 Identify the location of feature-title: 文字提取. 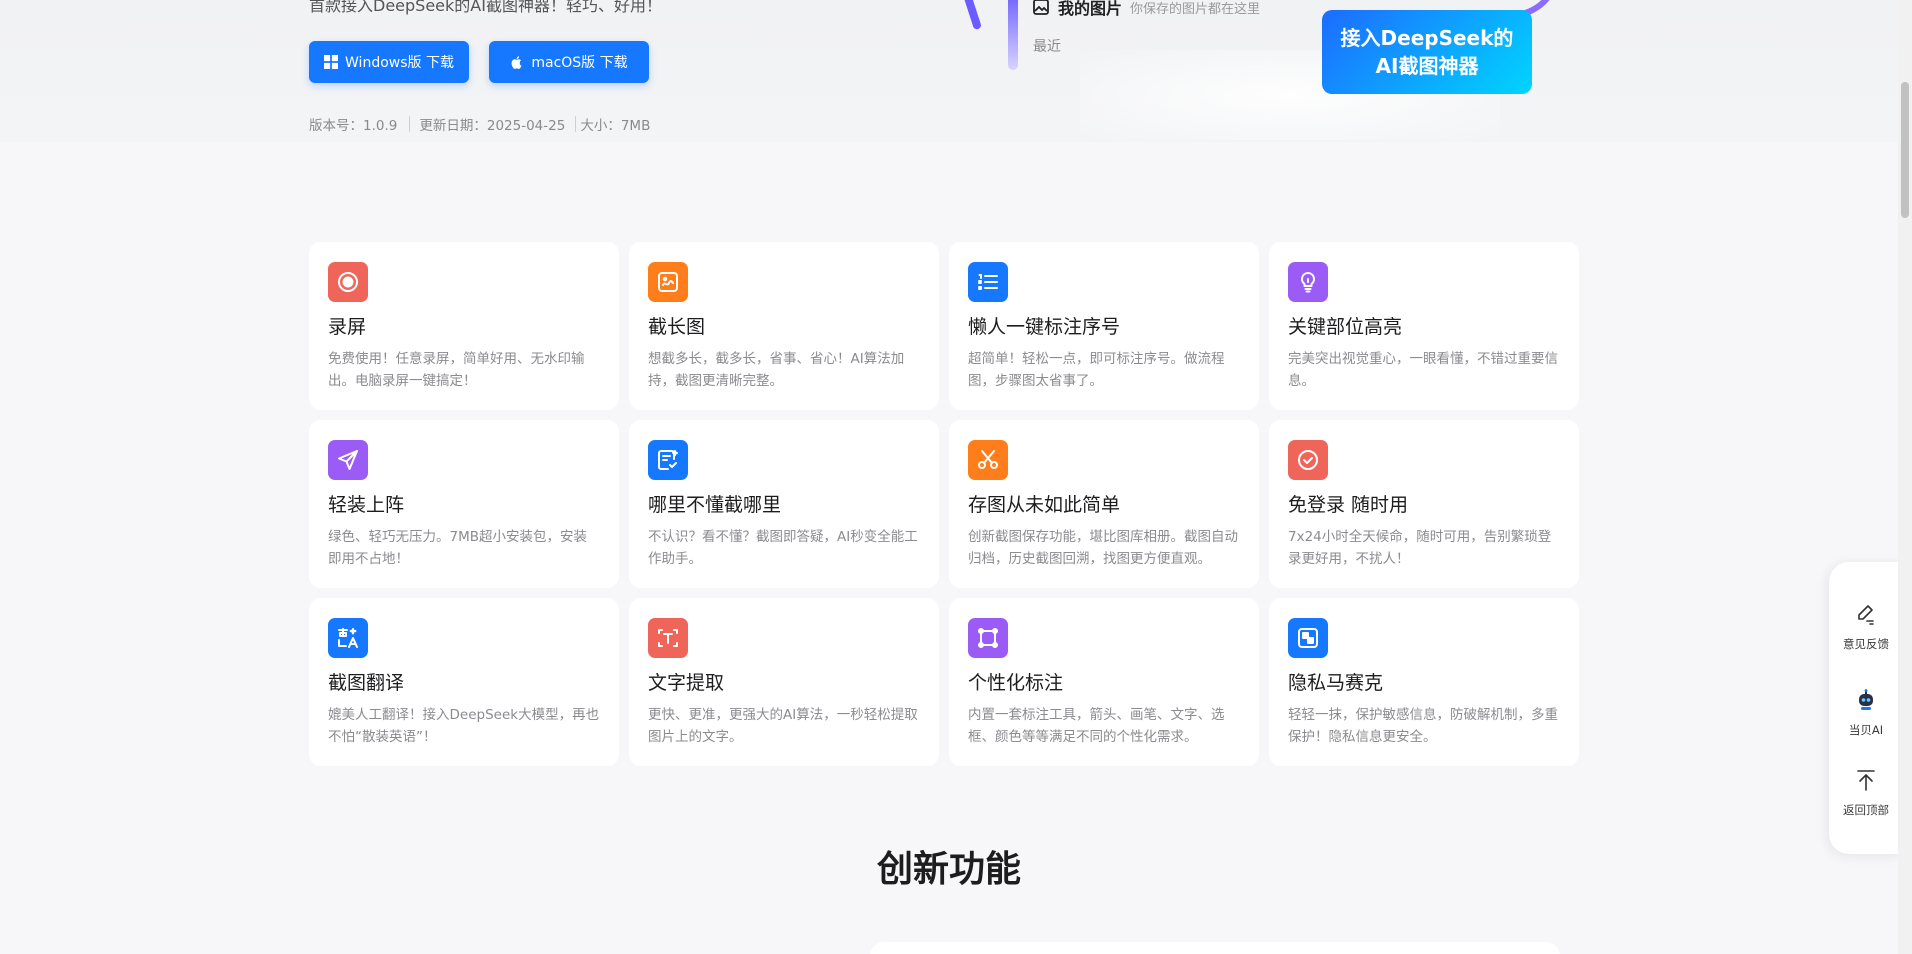
(686, 683).